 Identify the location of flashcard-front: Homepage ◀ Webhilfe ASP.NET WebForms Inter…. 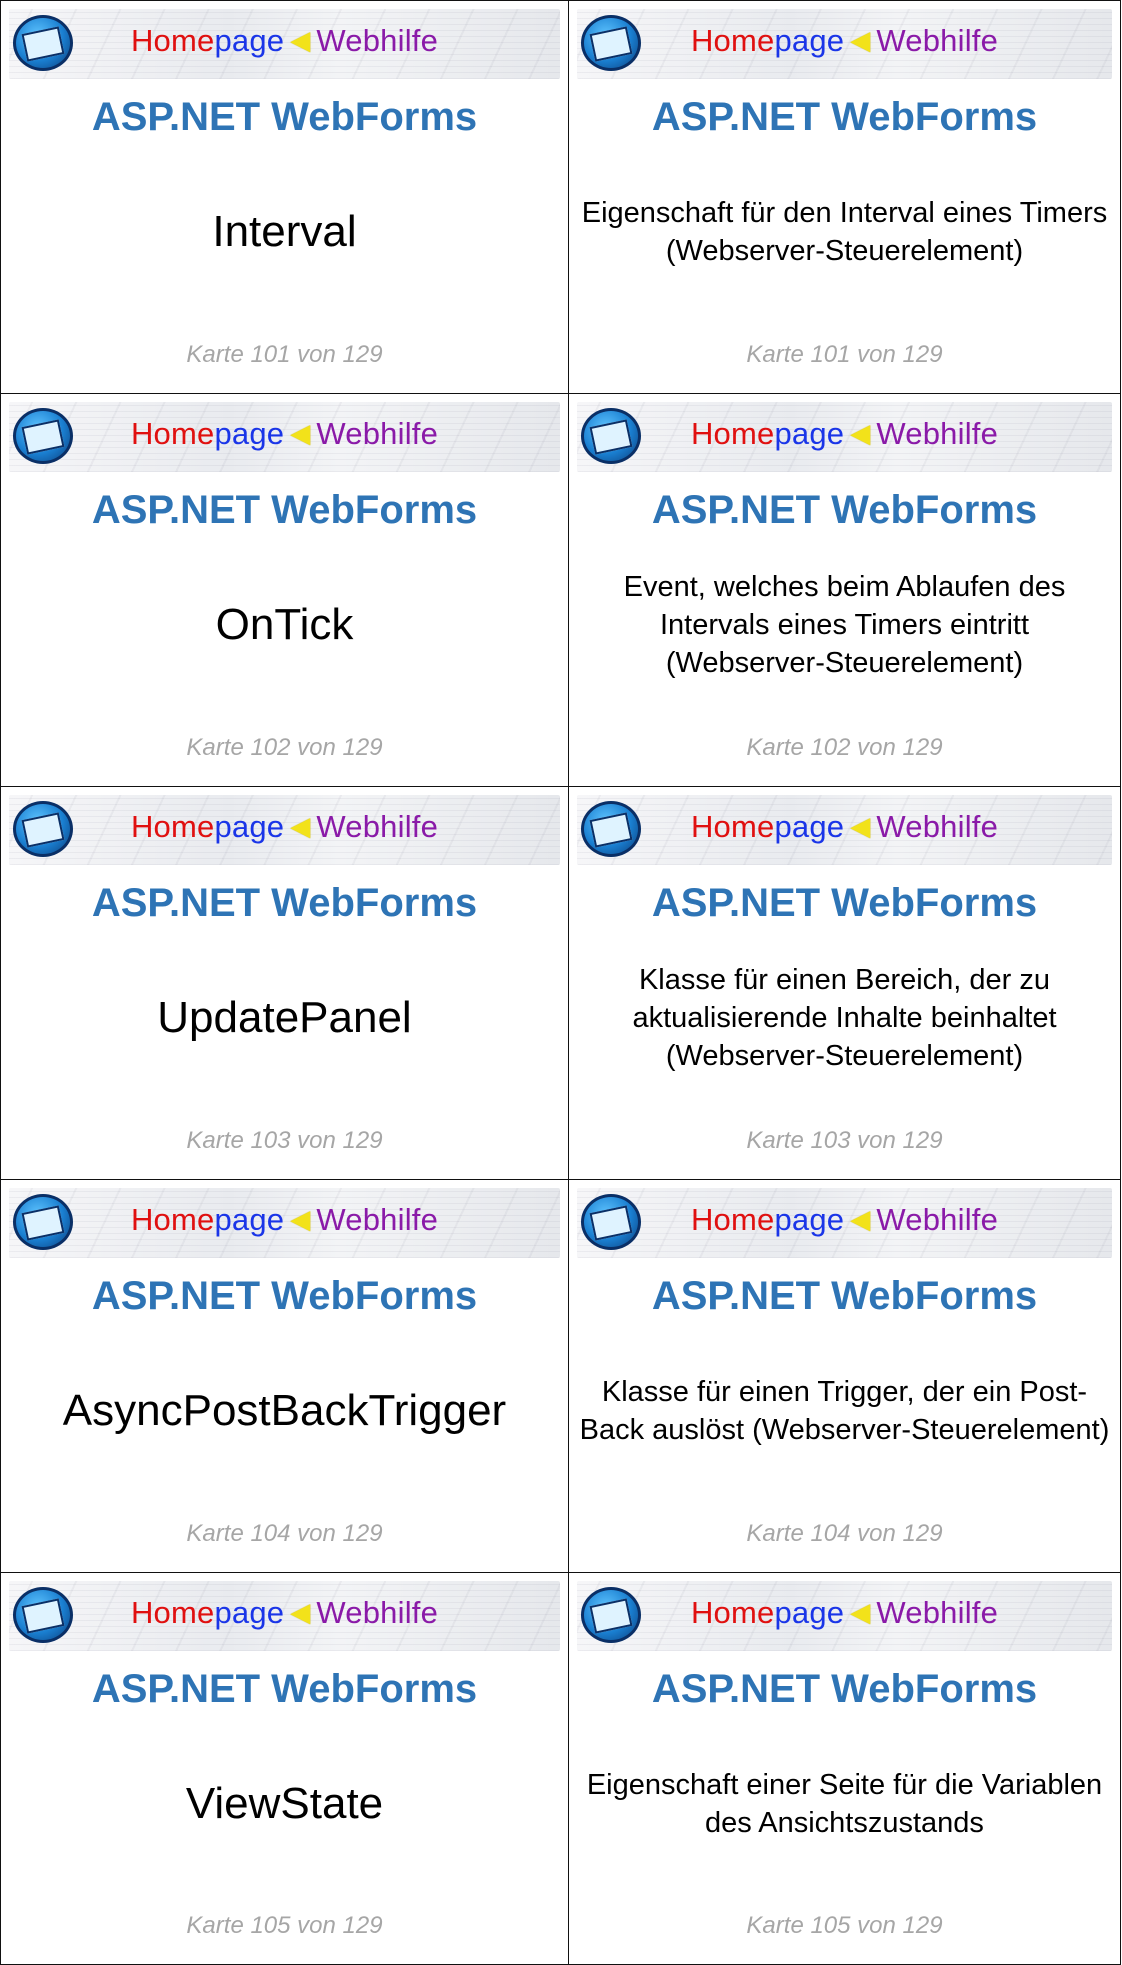
(284, 196).